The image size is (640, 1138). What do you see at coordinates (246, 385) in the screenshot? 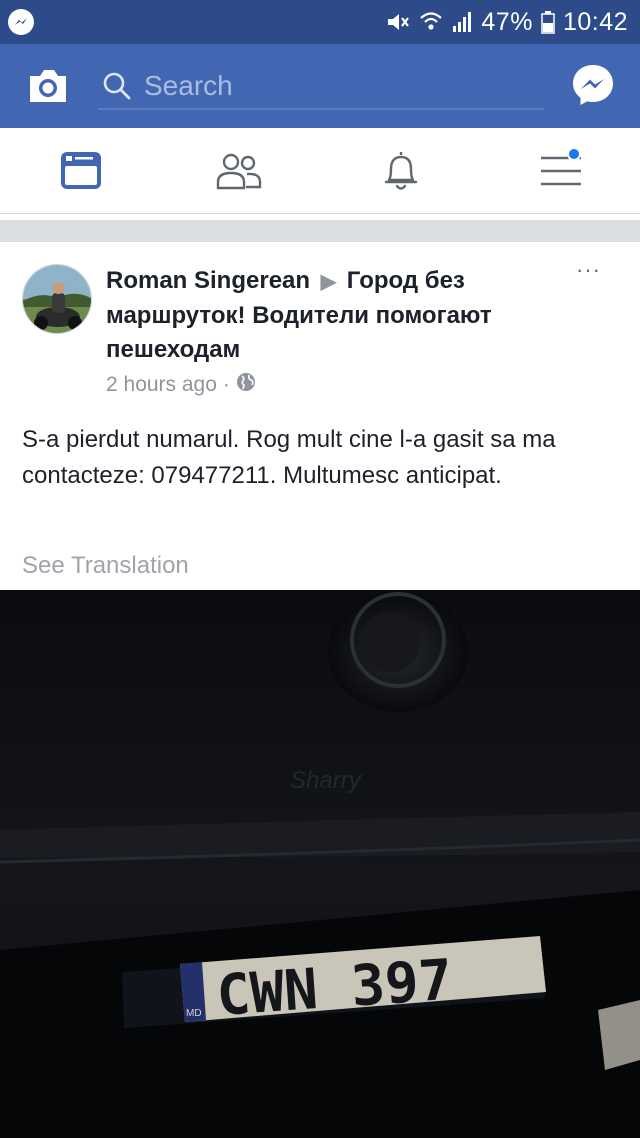
I see `globe-icon` at bounding box center [246, 385].